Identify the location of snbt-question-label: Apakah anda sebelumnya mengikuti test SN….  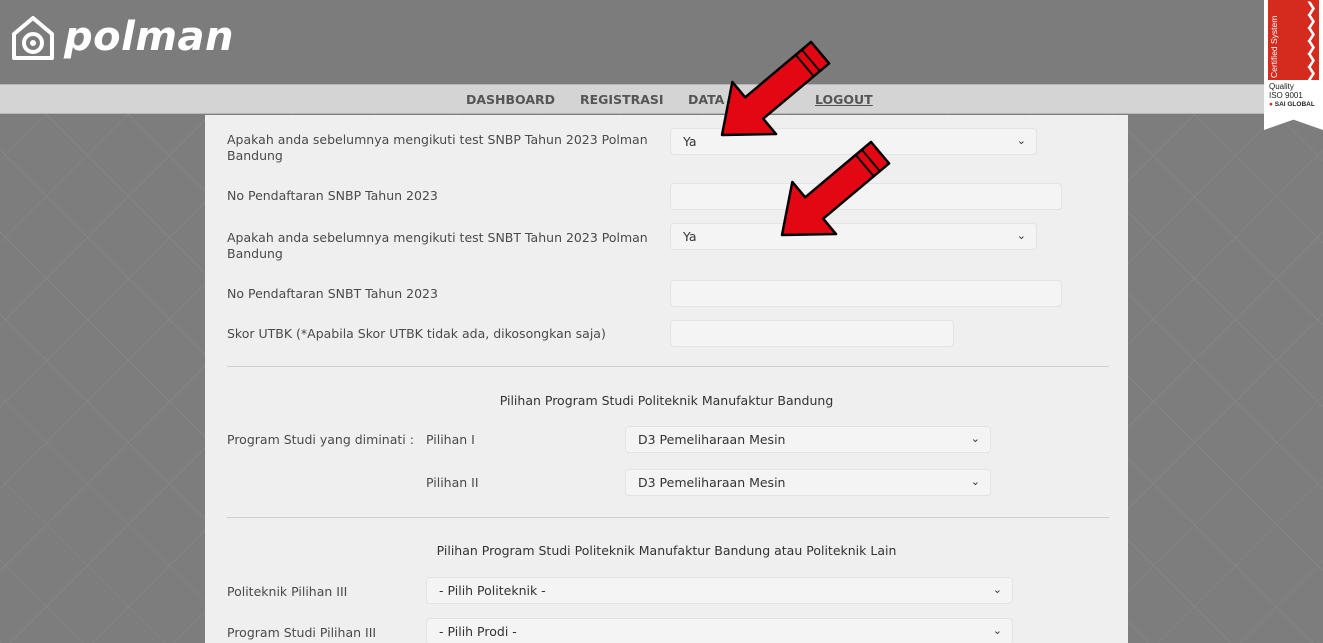
(437, 245).